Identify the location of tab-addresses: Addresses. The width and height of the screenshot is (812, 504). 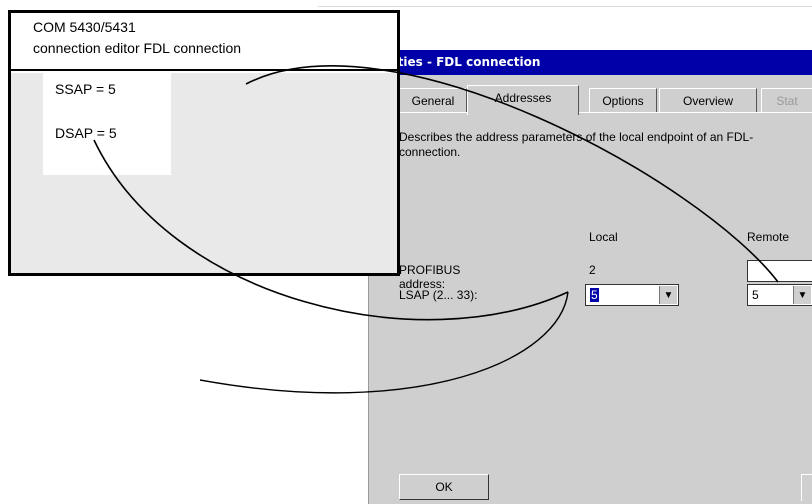
(523, 100).